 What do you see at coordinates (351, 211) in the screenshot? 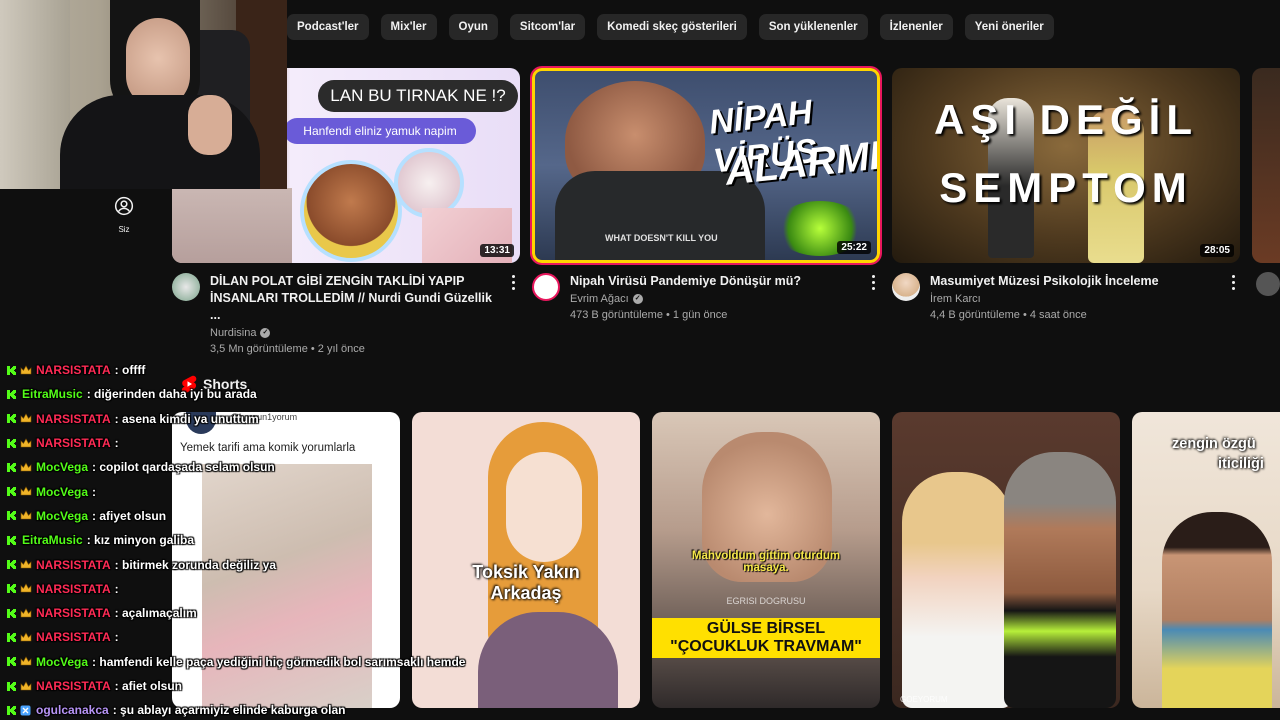
I see `thumbnail-circle-photo` at bounding box center [351, 211].